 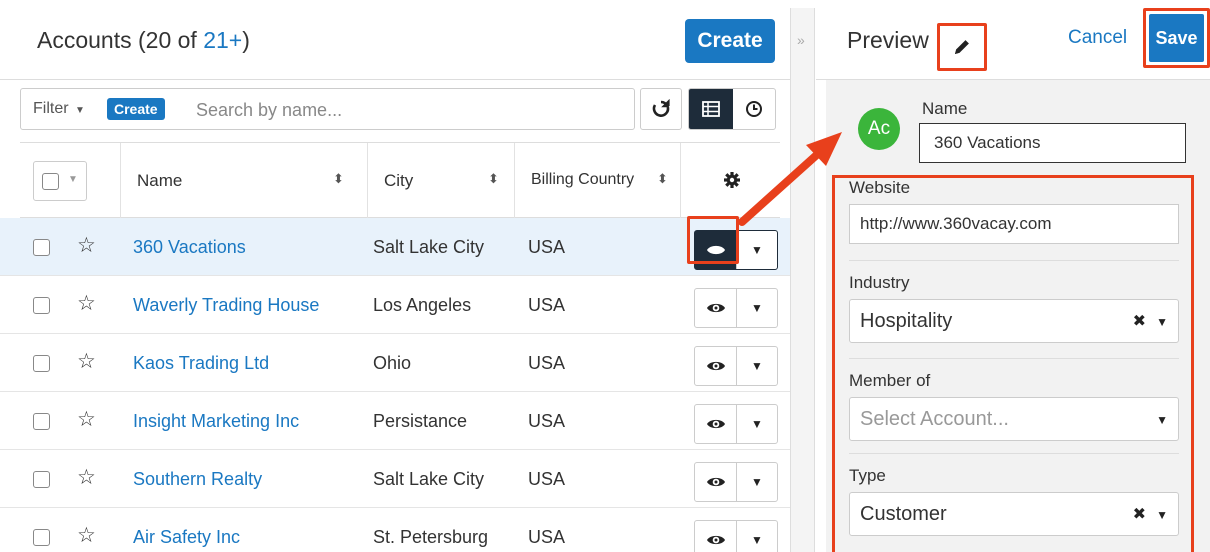 What do you see at coordinates (136, 109) in the screenshot?
I see `filter-create-button: Create` at bounding box center [136, 109].